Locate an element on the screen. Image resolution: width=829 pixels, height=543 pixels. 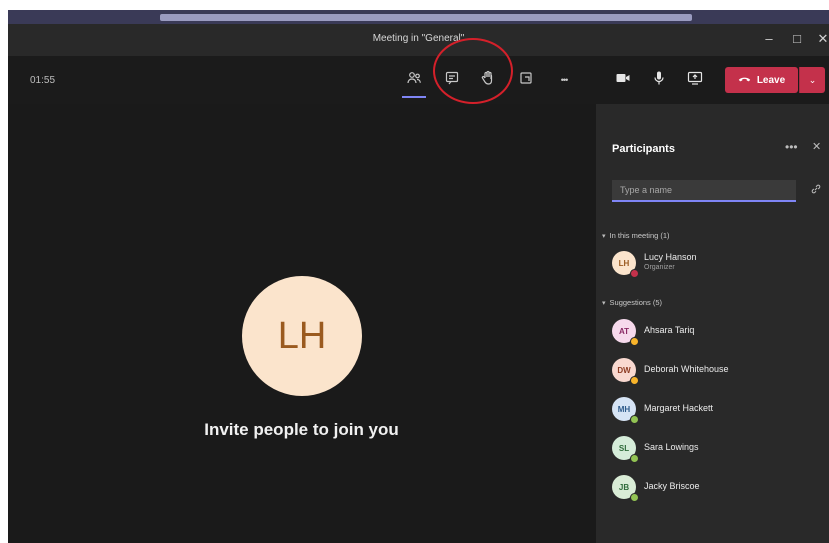
leave-button: Leave is located at coordinates (761, 80).